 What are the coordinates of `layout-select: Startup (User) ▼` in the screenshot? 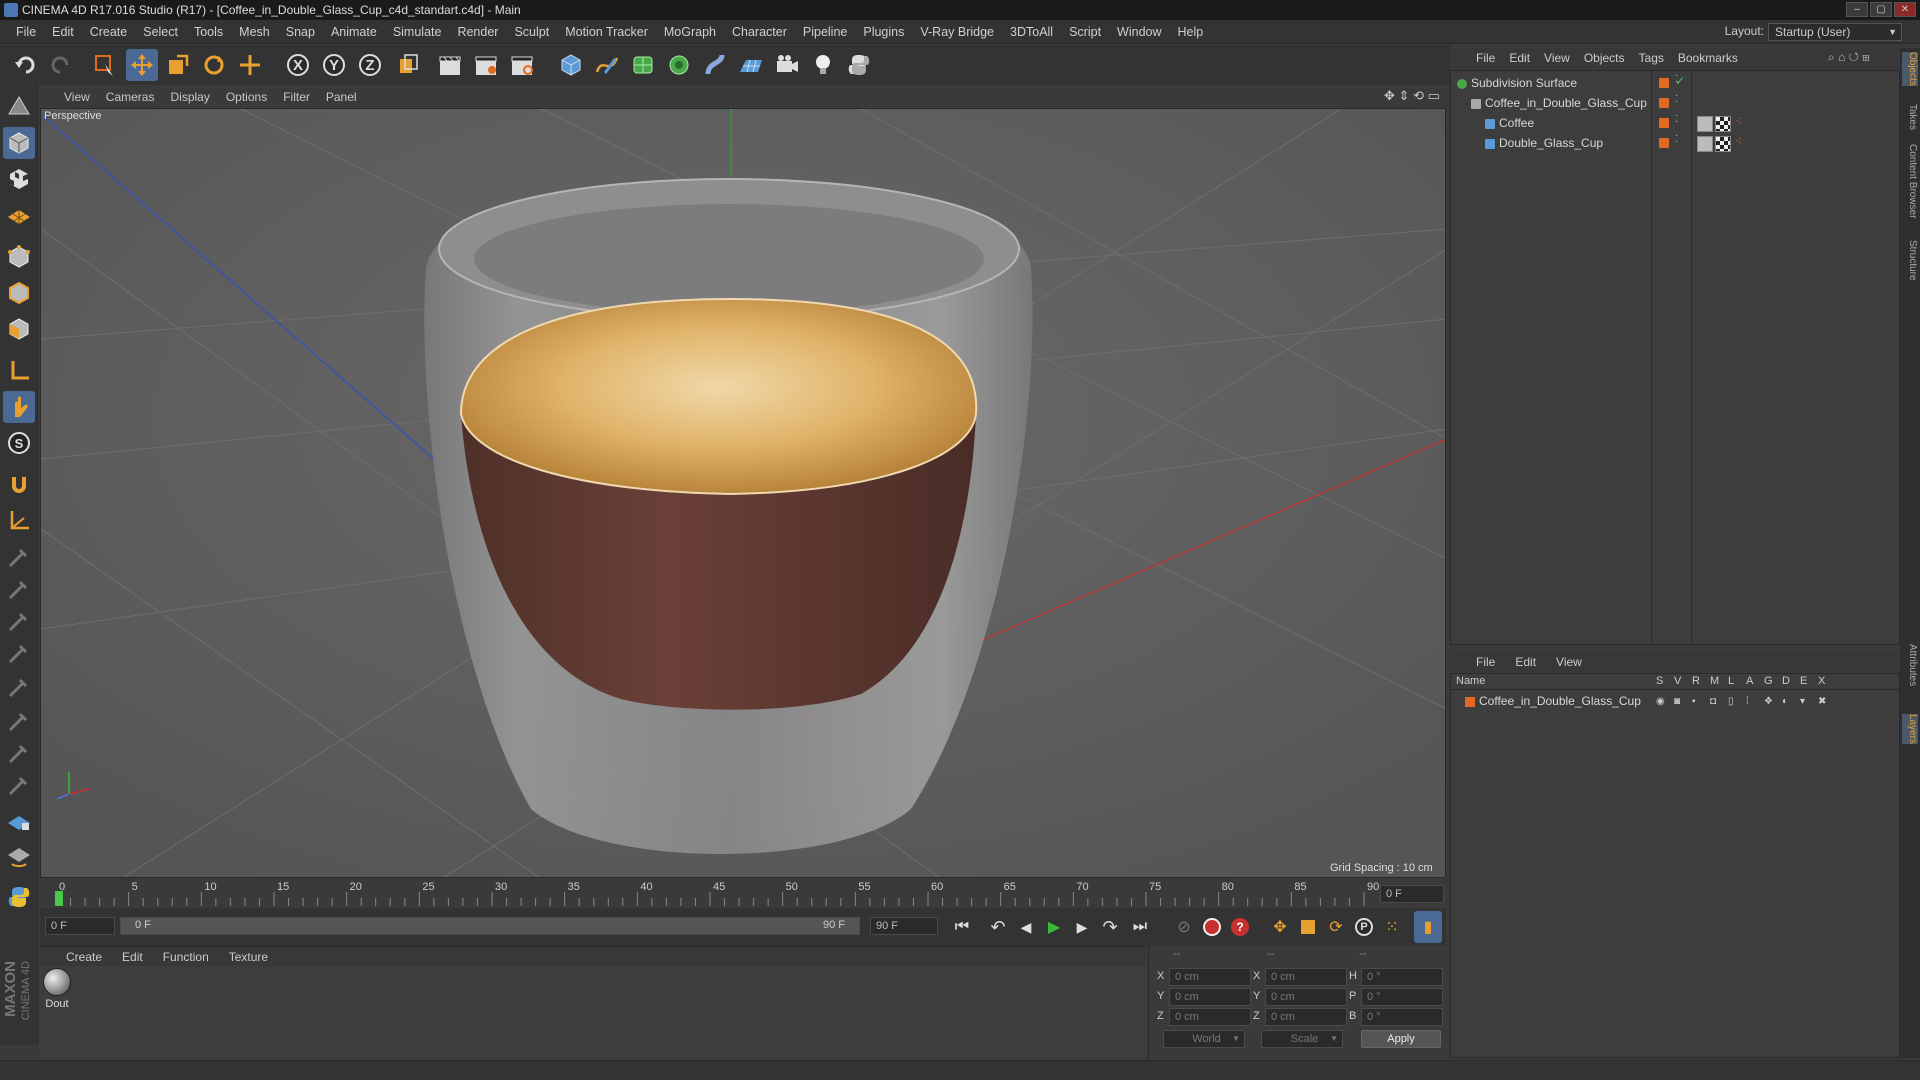 It's located at (1835, 32).